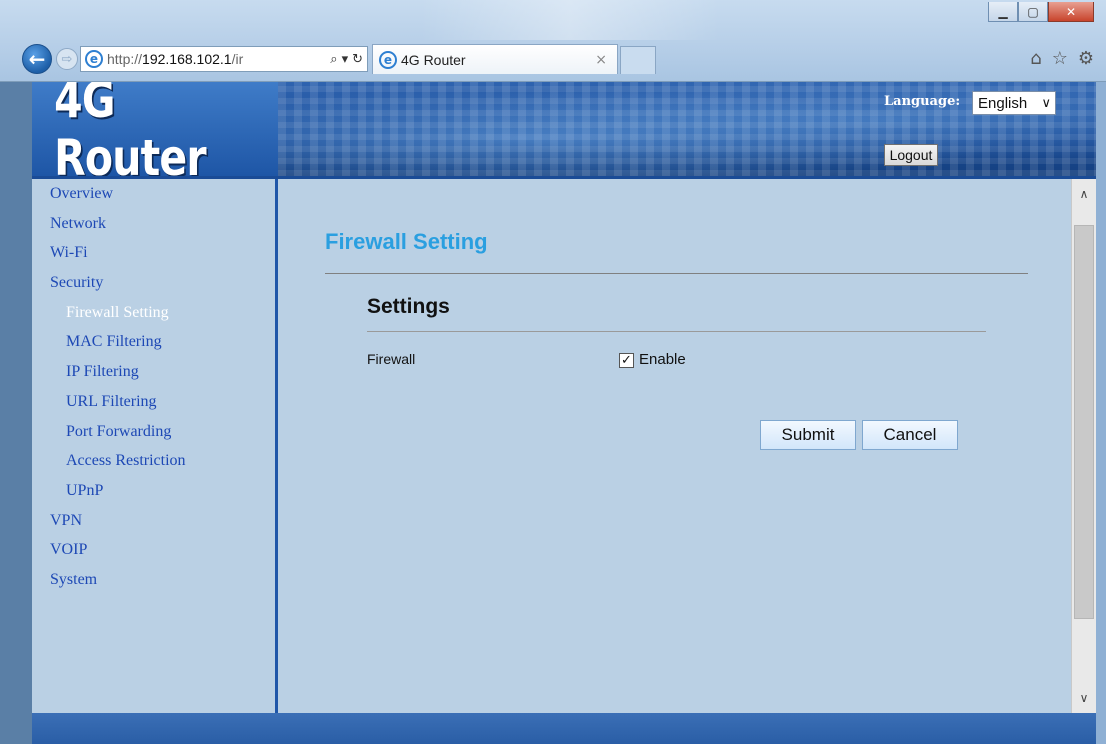 This screenshot has width=1106, height=744. I want to click on url-path: /ir, so click(237, 59).